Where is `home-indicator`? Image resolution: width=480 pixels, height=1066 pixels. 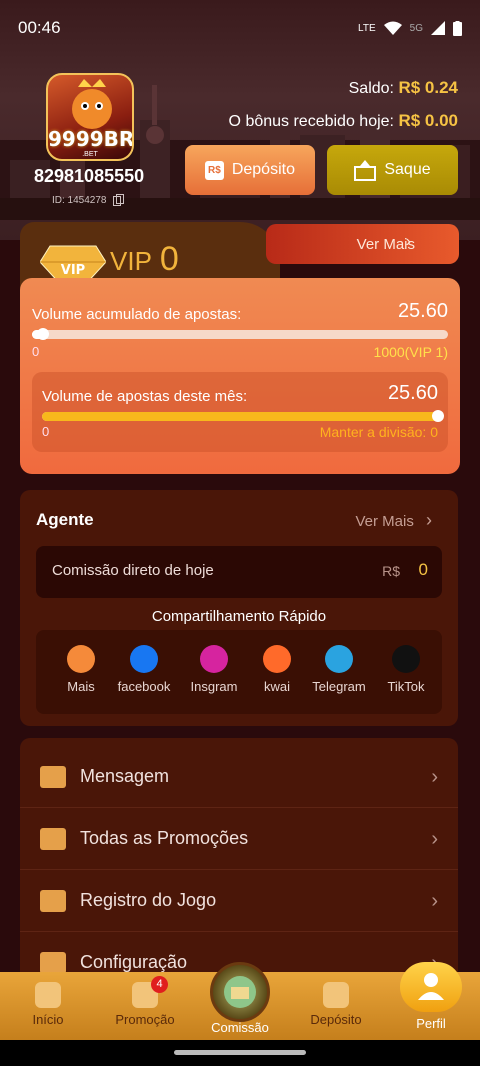
home-indicator is located at coordinates (240, 1052).